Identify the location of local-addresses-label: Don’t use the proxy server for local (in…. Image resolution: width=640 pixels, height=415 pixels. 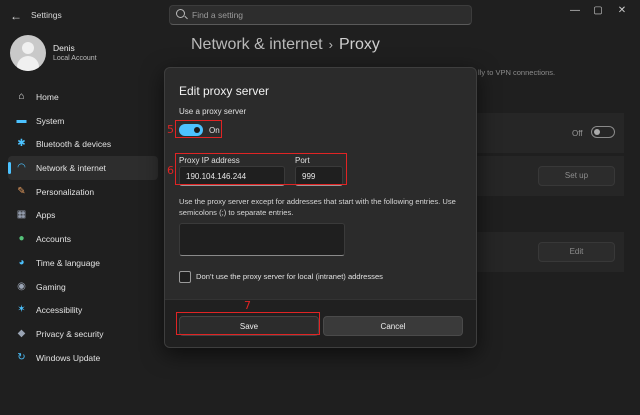
(289, 276).